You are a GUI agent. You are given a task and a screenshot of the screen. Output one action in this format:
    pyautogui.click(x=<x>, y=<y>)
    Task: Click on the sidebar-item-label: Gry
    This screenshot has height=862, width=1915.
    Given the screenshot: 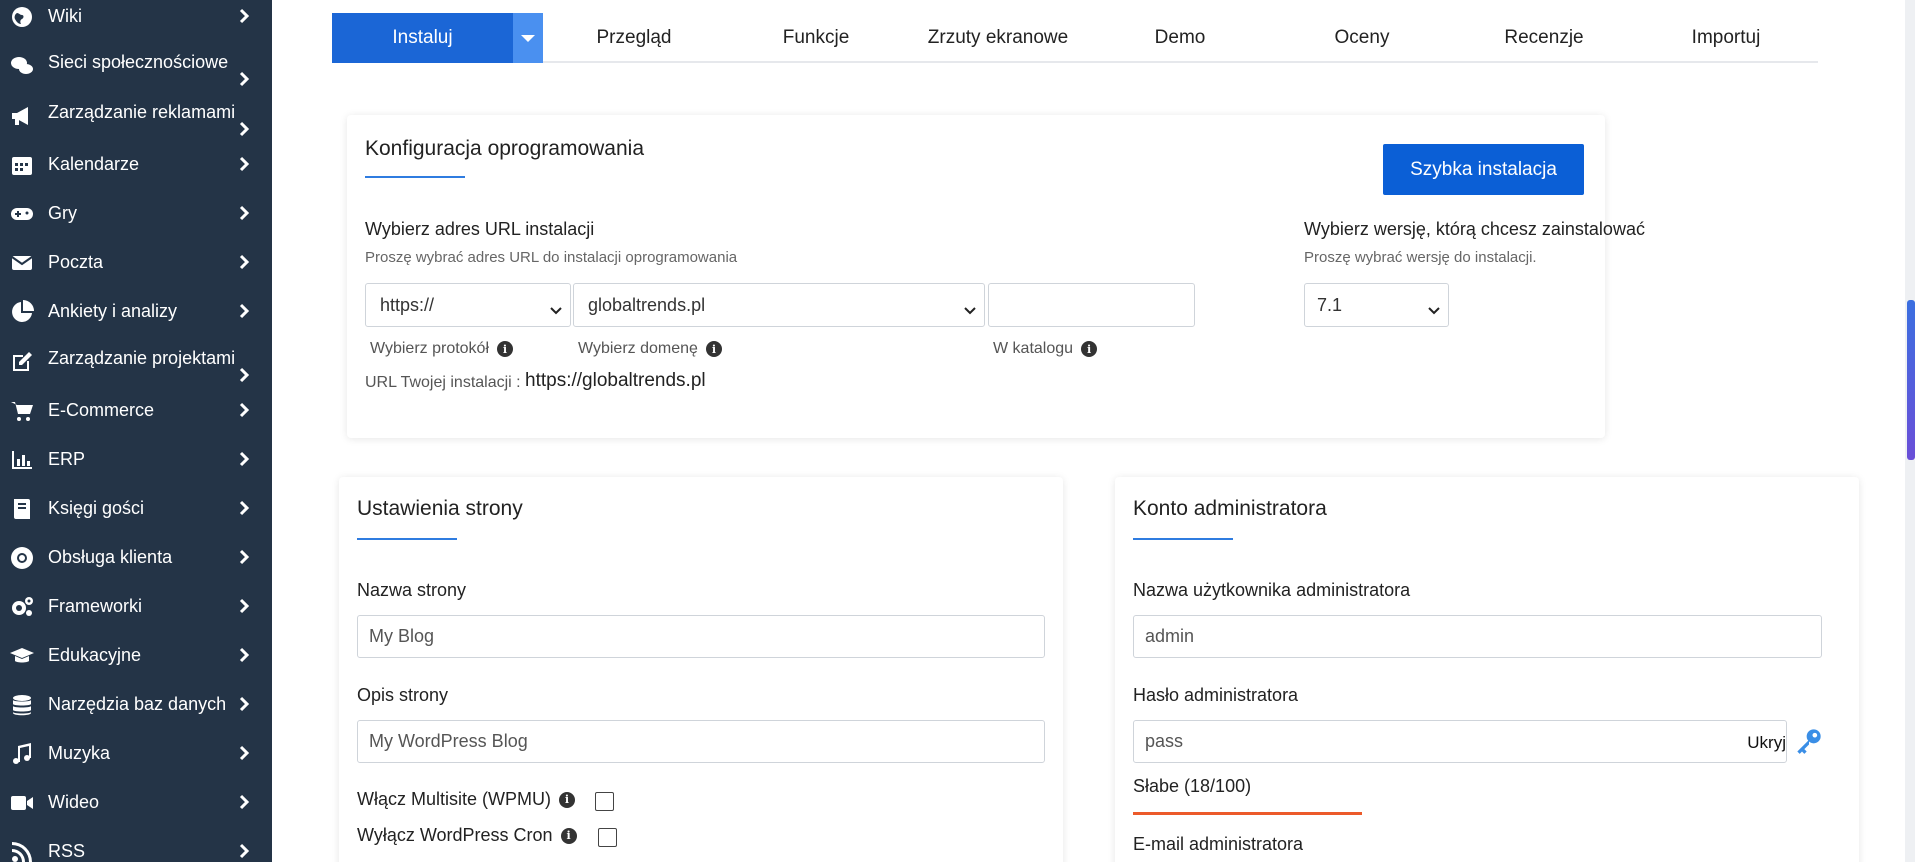 What is the action you would take?
    pyautogui.click(x=62, y=213)
    